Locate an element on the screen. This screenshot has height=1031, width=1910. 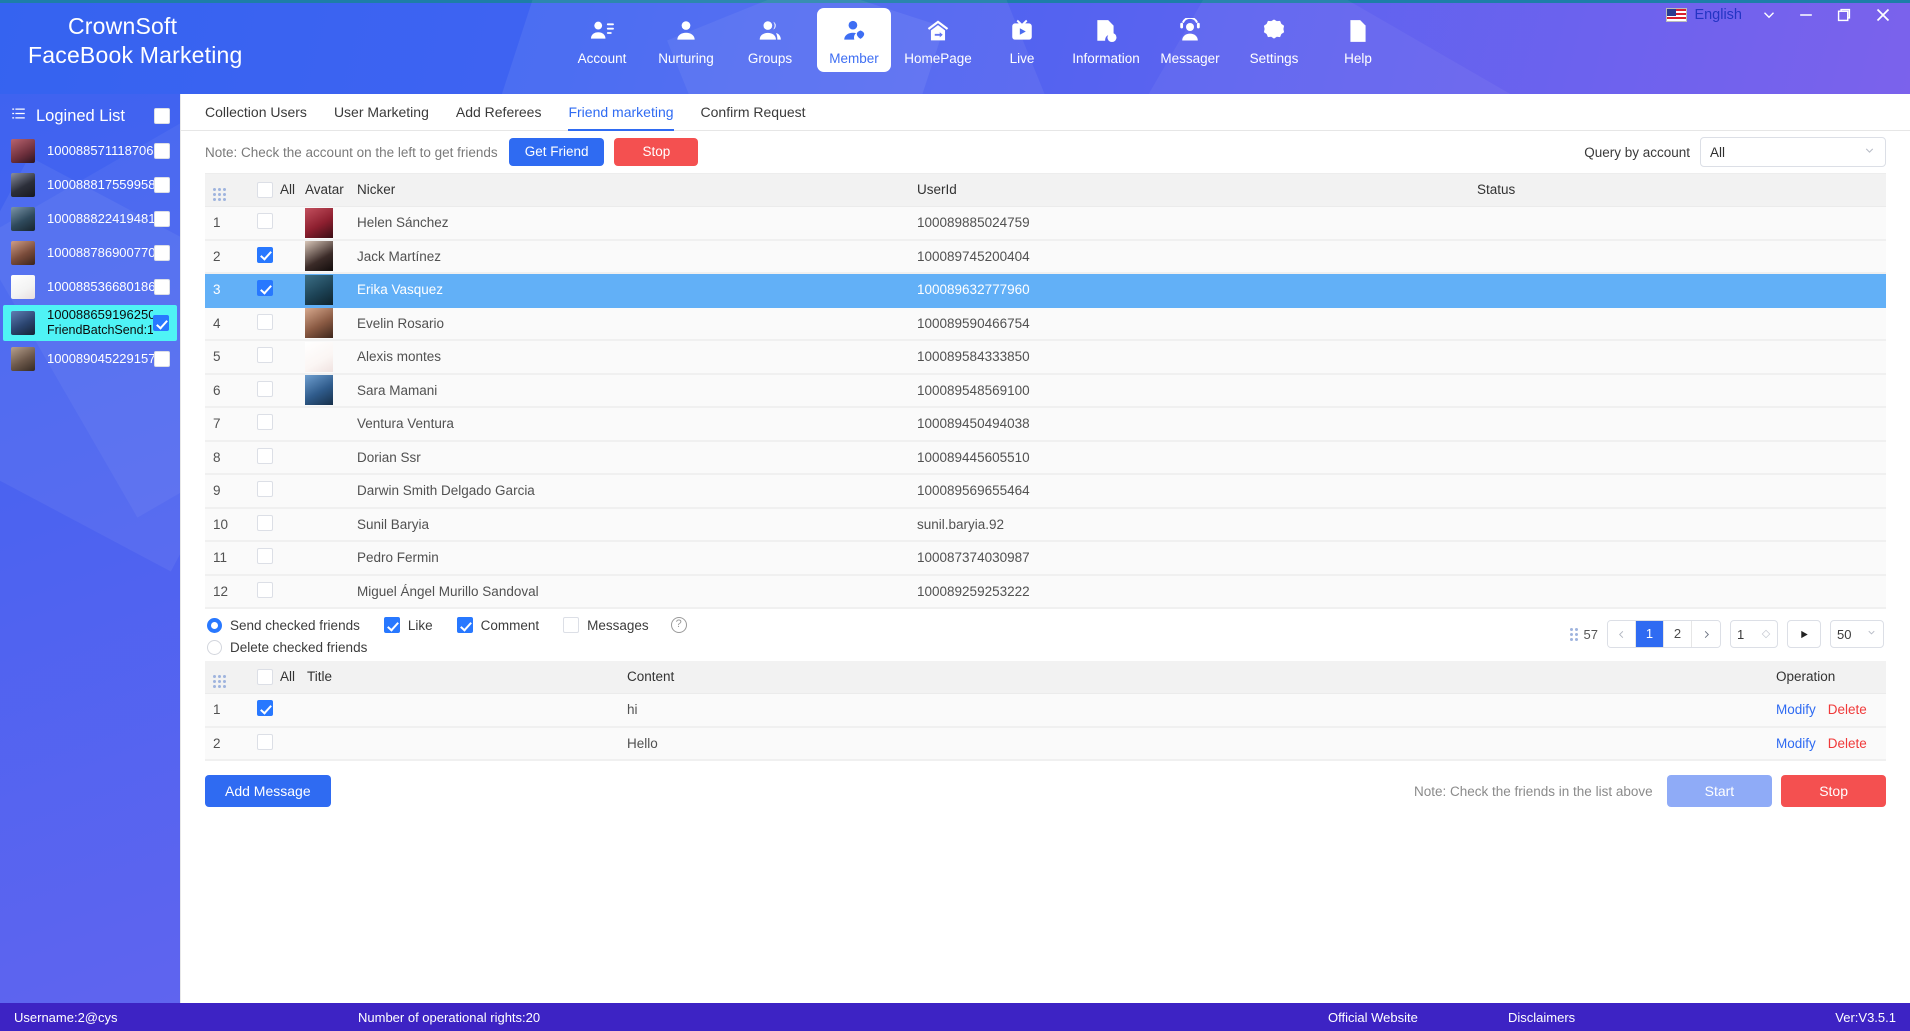
table-row: 8 Dorian Ssr 100089445605510 is located at coordinates (1045, 457).